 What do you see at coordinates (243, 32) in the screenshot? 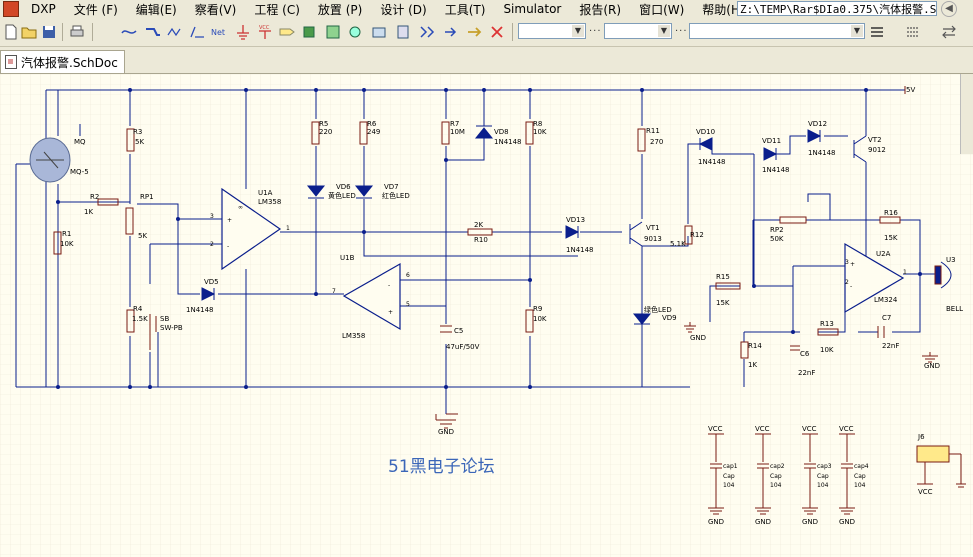
I see `gnd-icon` at bounding box center [243, 32].